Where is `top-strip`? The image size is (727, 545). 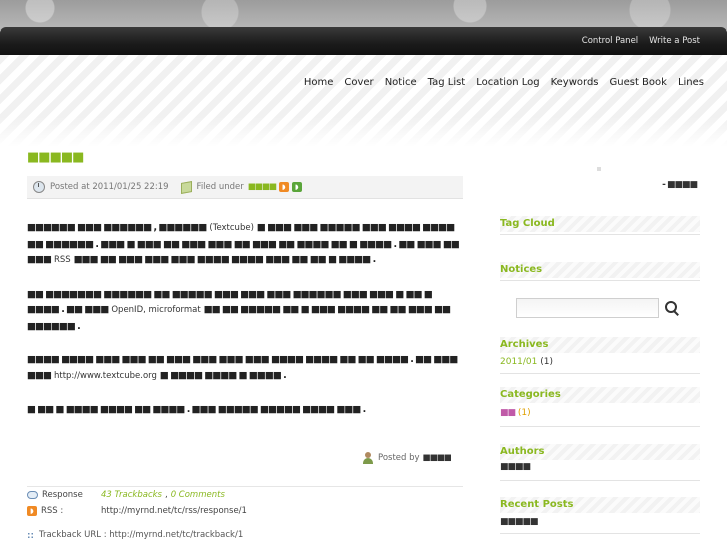
top-strip is located at coordinates (363, 15).